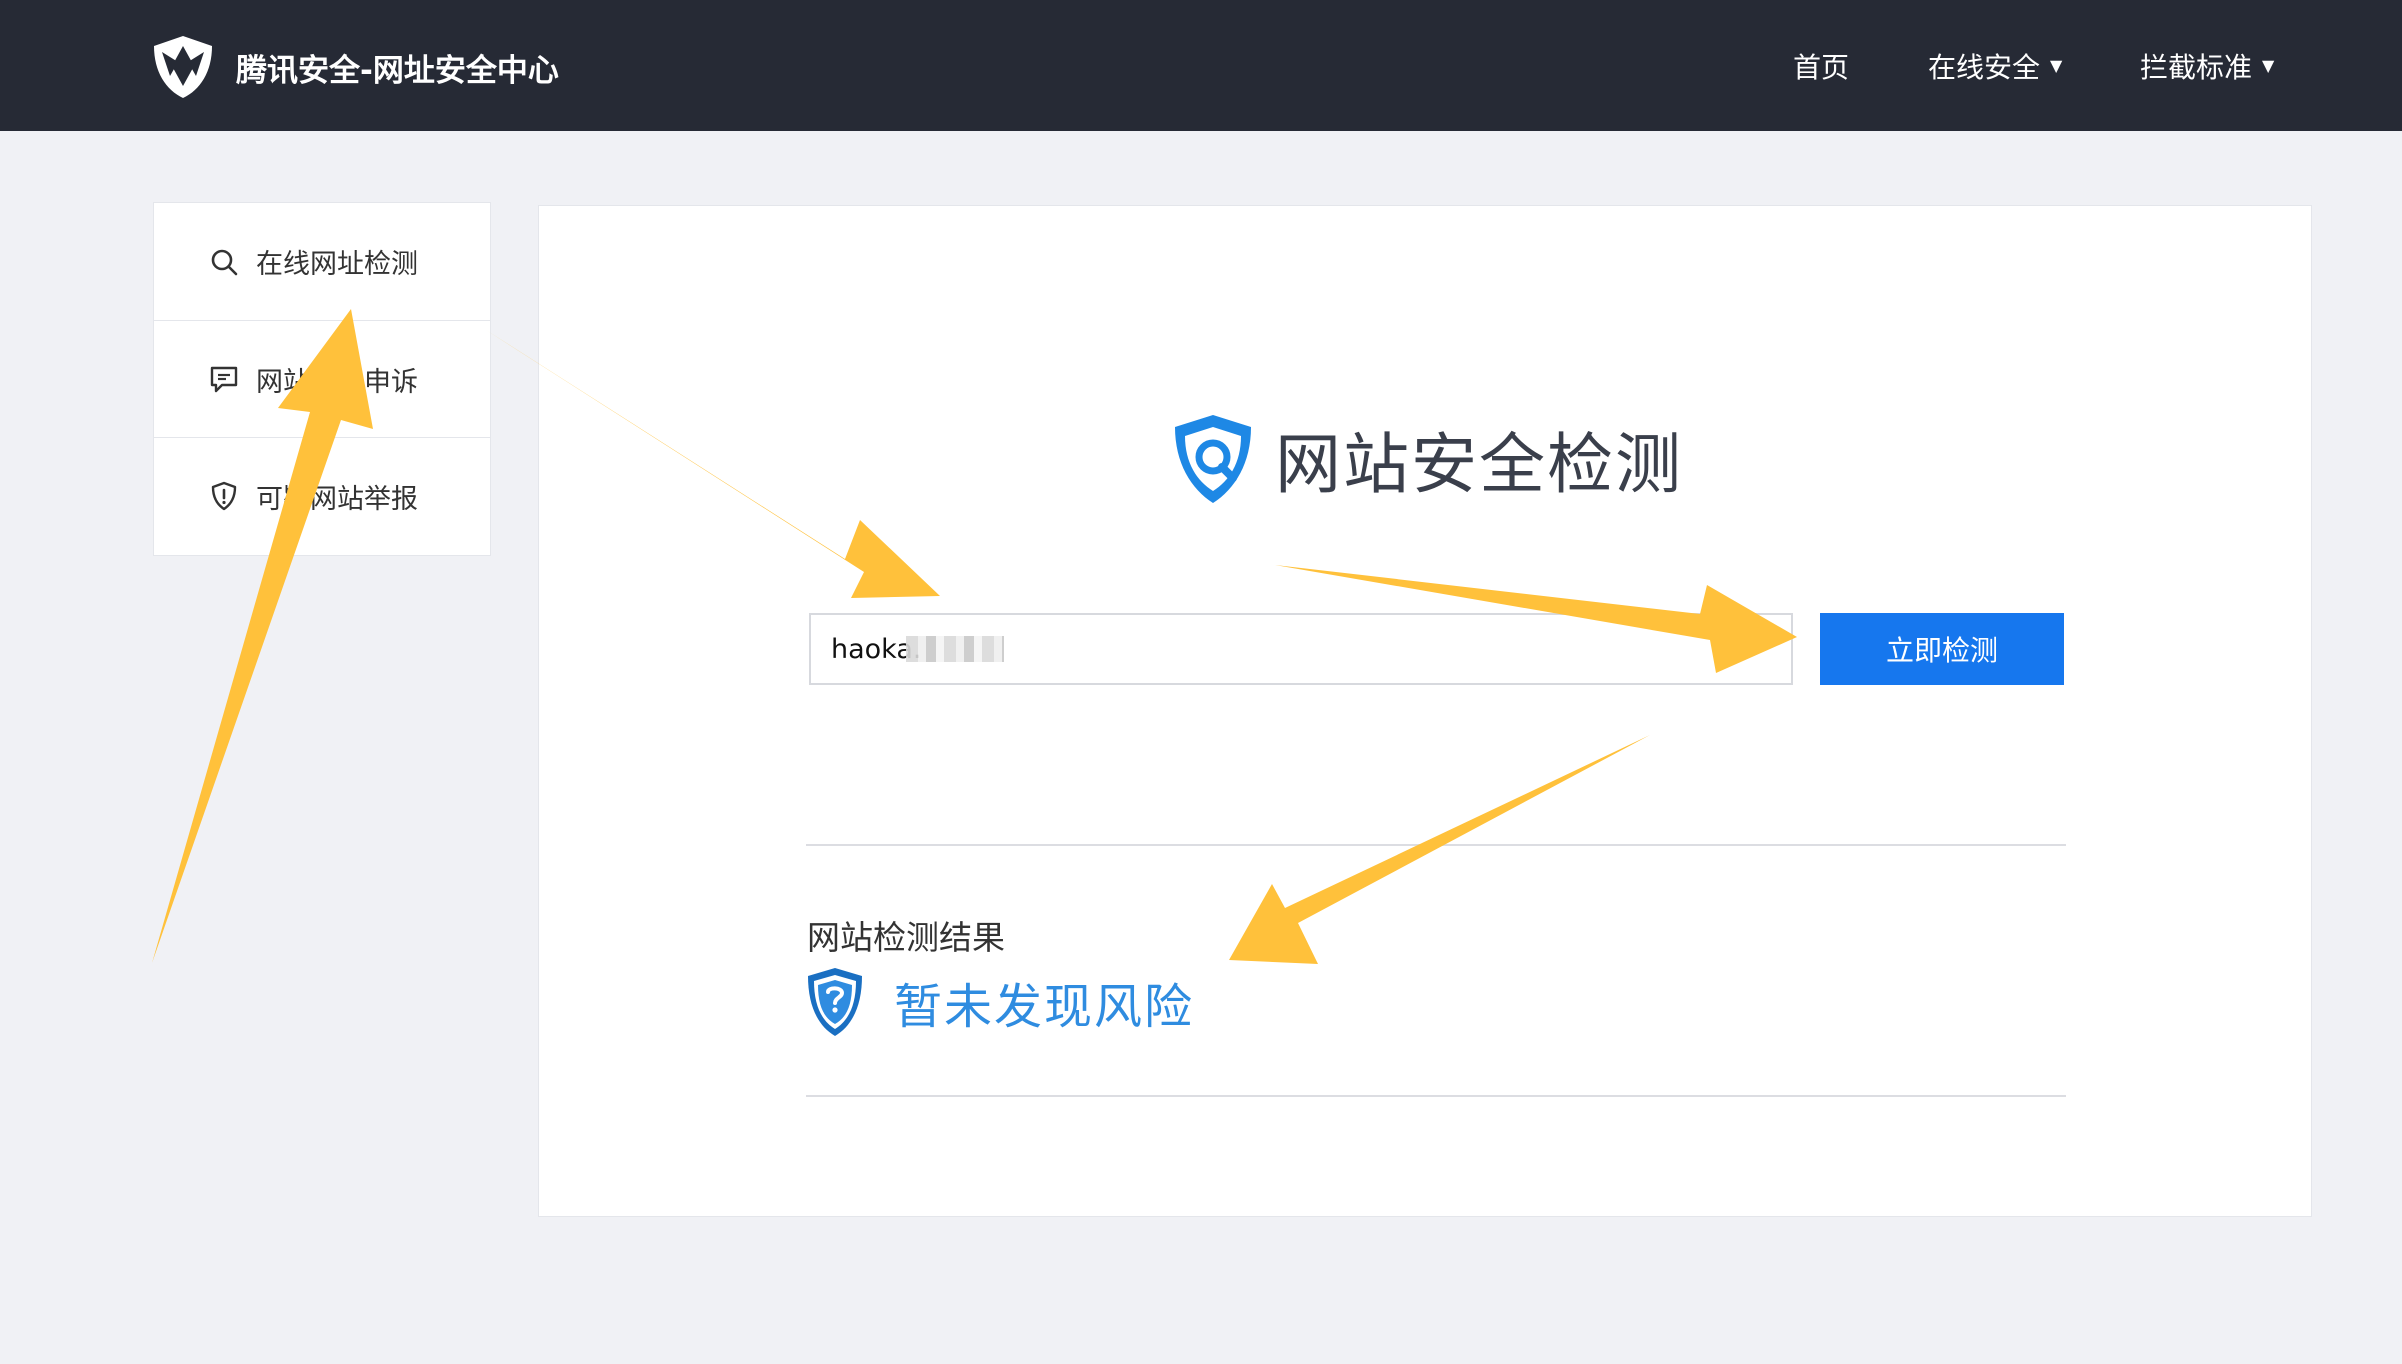 This screenshot has height=1364, width=2402. I want to click on result-status: 暂未发现风险, so click(1000, 1002).